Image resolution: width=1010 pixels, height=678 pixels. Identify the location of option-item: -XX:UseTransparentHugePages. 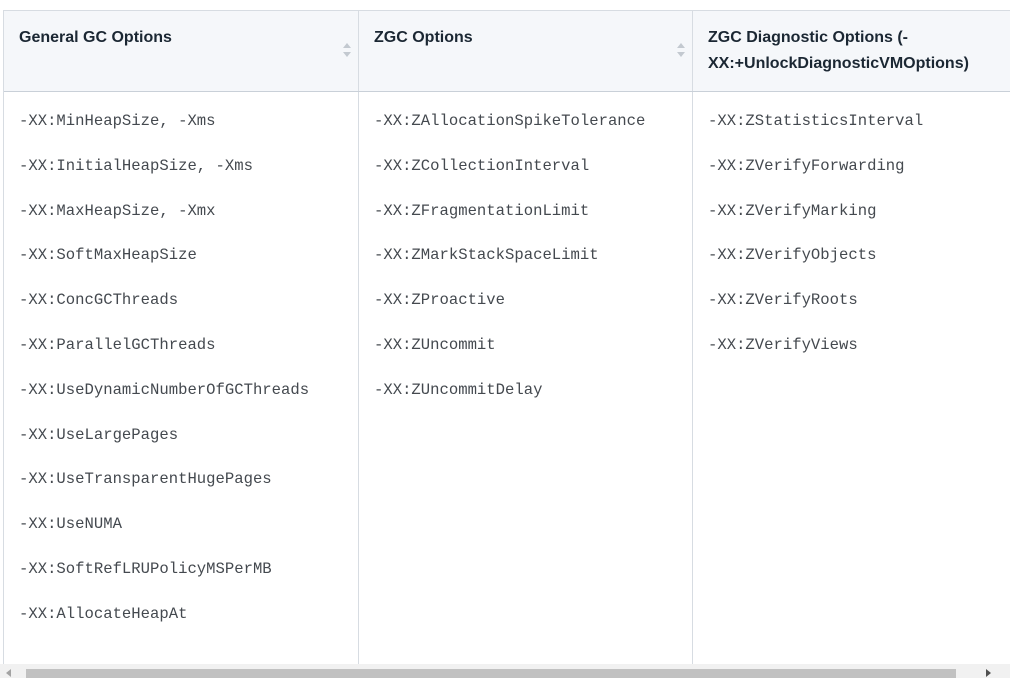
(145, 479).